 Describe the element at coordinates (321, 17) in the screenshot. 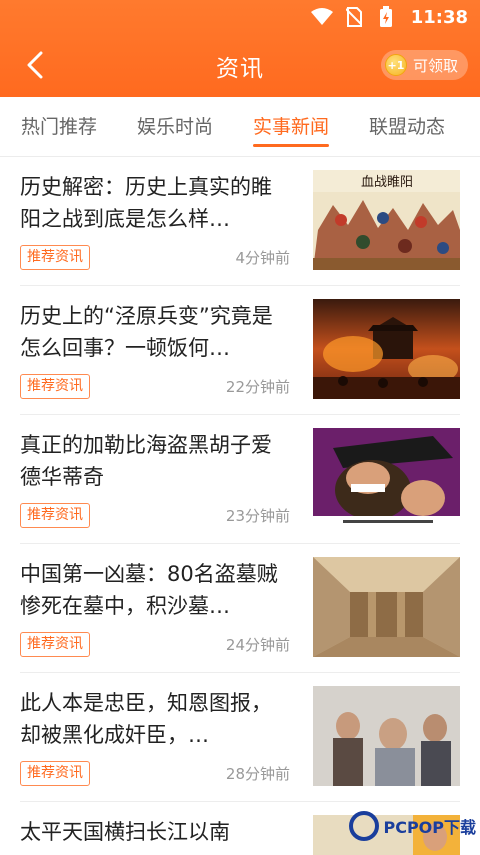

I see `wifi-icon` at that location.